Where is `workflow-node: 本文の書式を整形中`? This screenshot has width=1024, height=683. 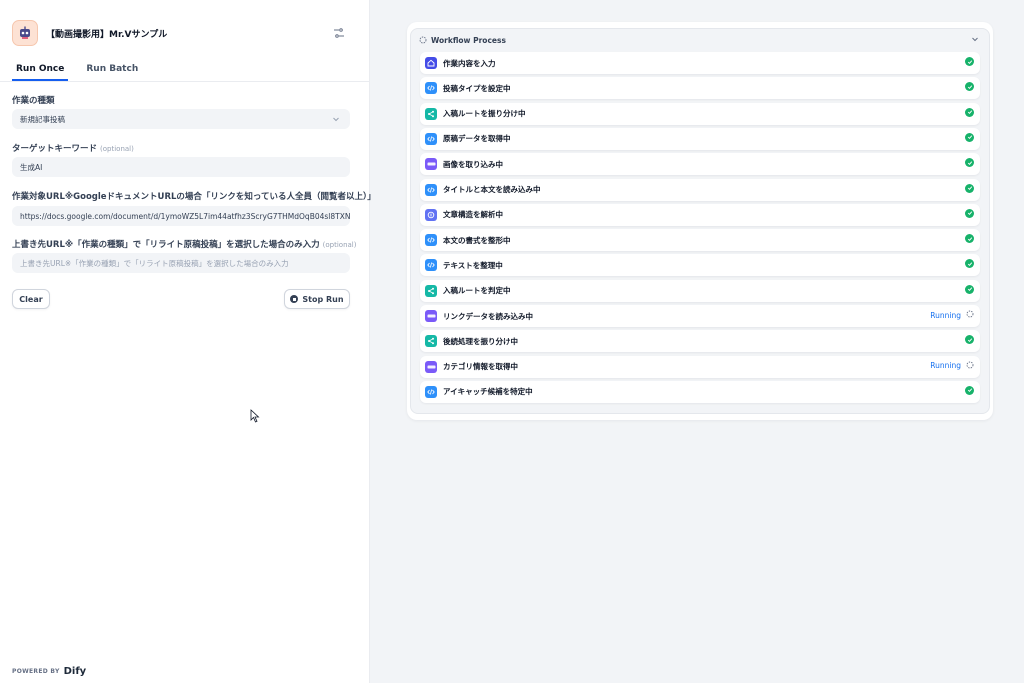
workflow-node: 本文の書式を整形中 is located at coordinates (700, 240).